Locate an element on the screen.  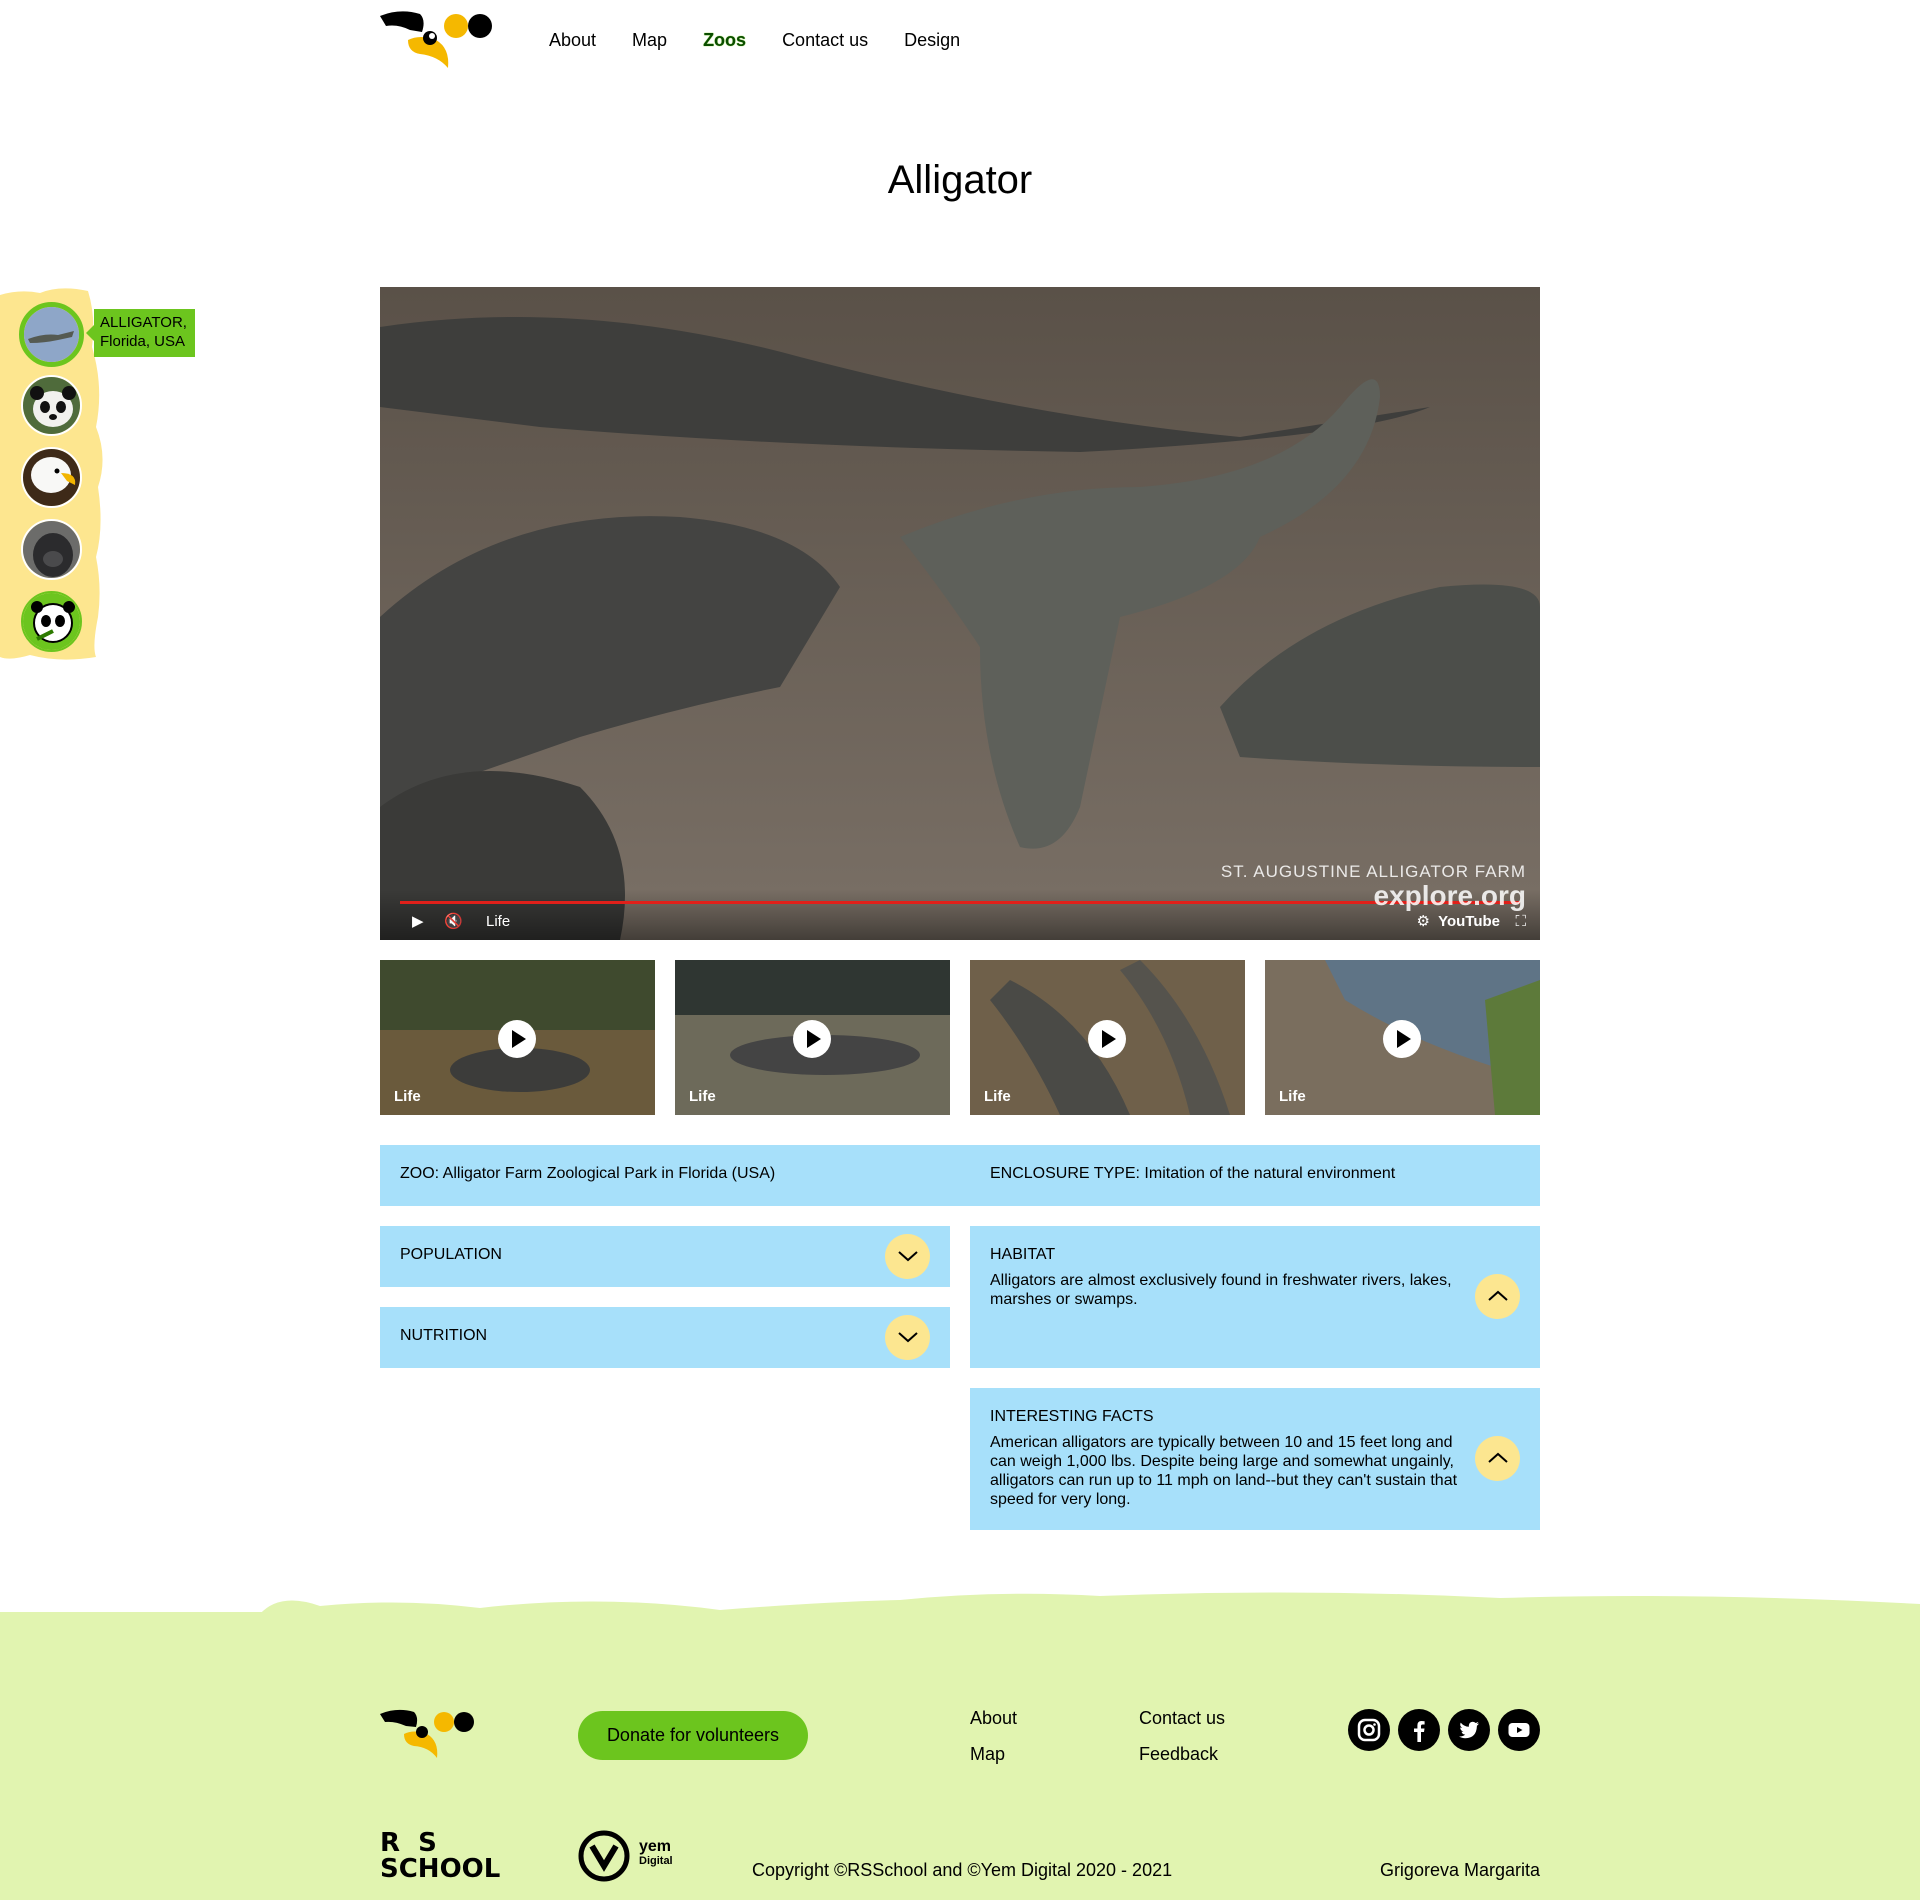
author-name: Grigoreva Margarita is located at coordinates (1459, 1870).